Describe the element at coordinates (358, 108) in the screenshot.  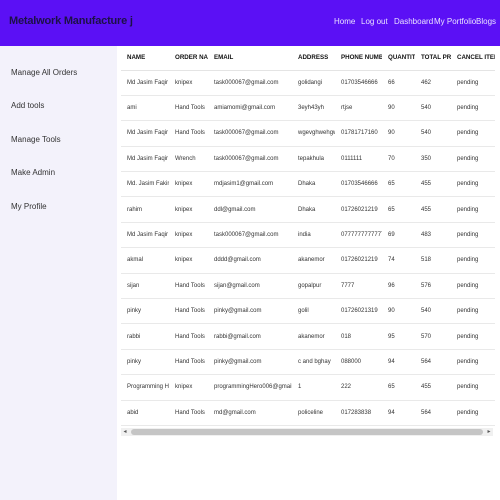
I see `table-cell: rtjse` at that location.